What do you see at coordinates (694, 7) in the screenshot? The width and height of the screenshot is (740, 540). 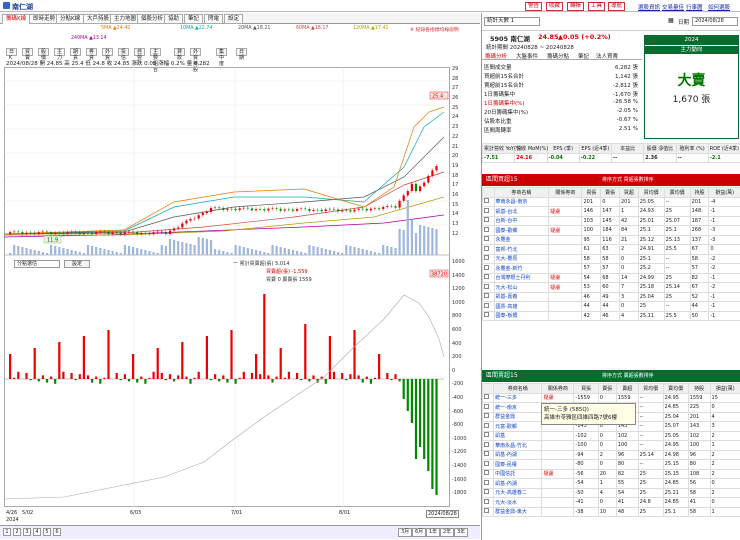 I see `link-calendar: 行事曆` at bounding box center [694, 7].